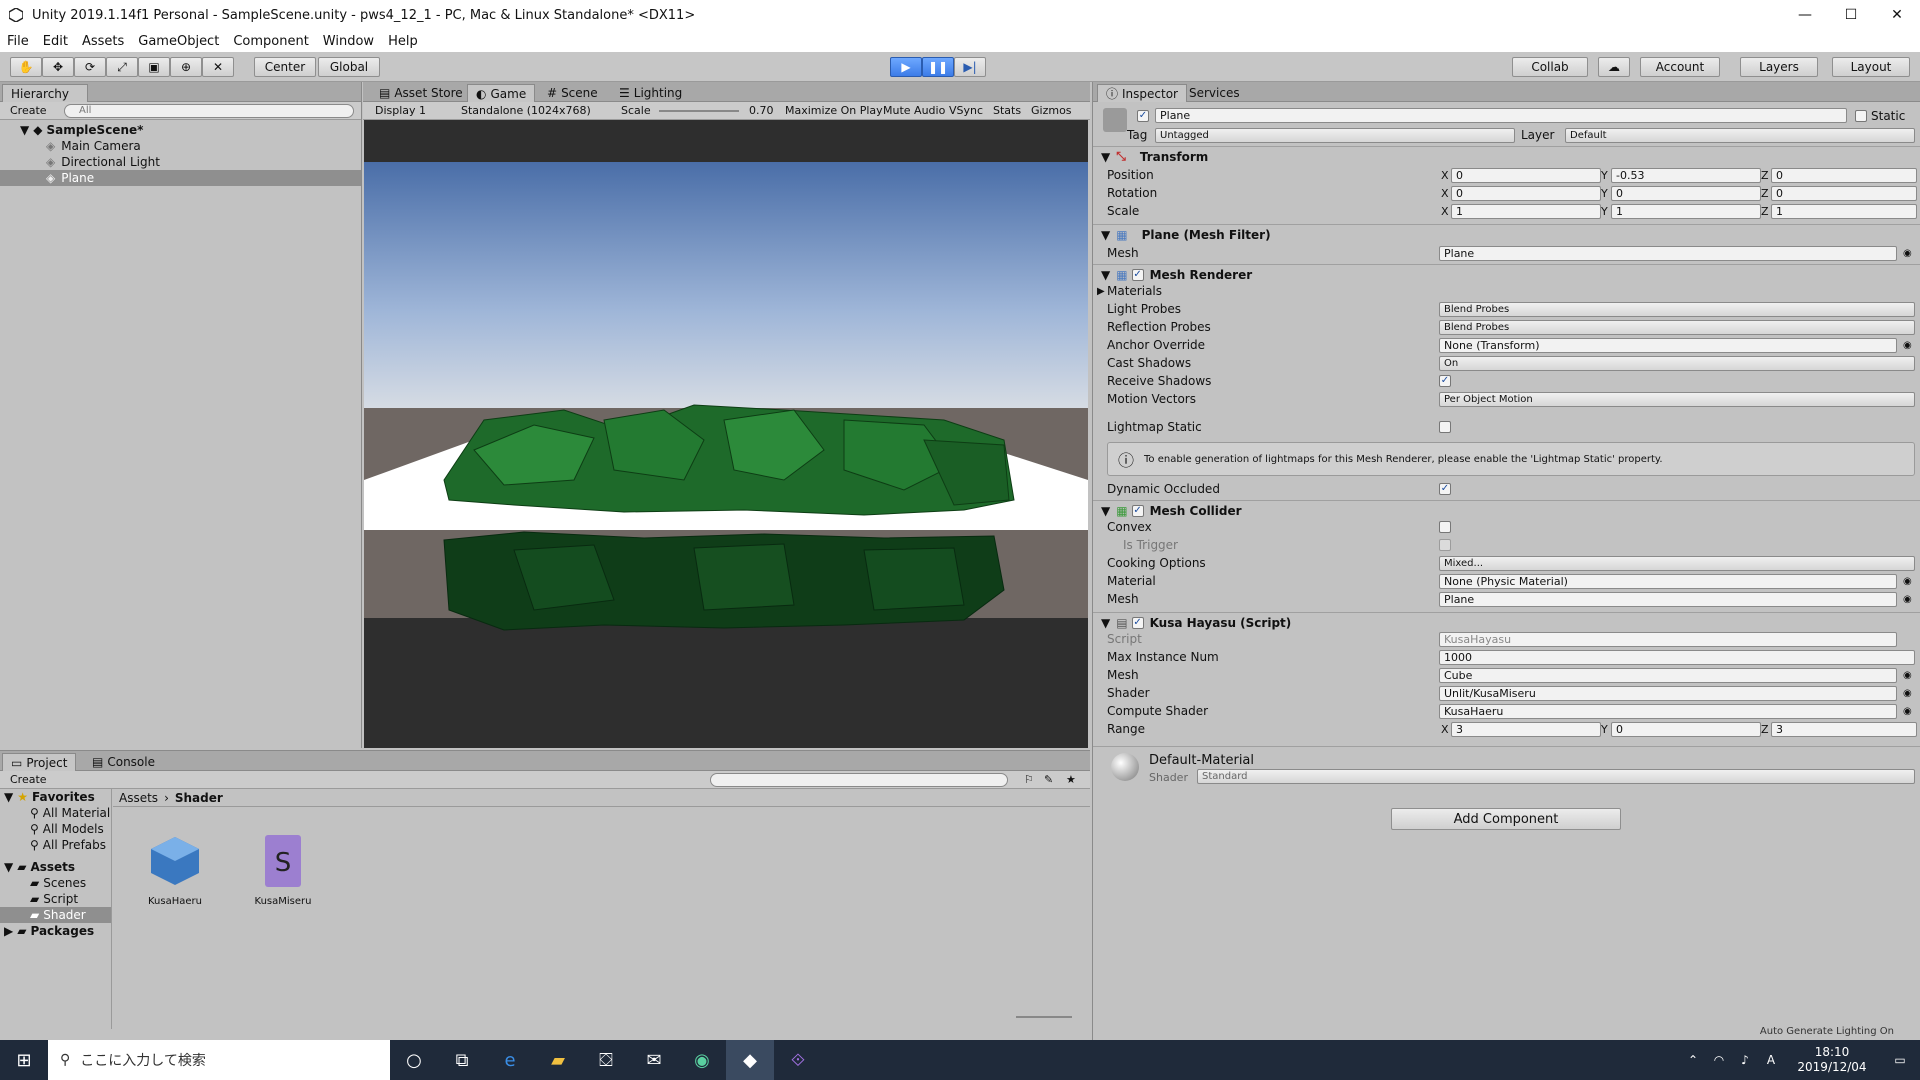 This screenshot has width=1920, height=1080. What do you see at coordinates (138, 798) in the screenshot?
I see `breadcrumb-assets: Assets` at bounding box center [138, 798].